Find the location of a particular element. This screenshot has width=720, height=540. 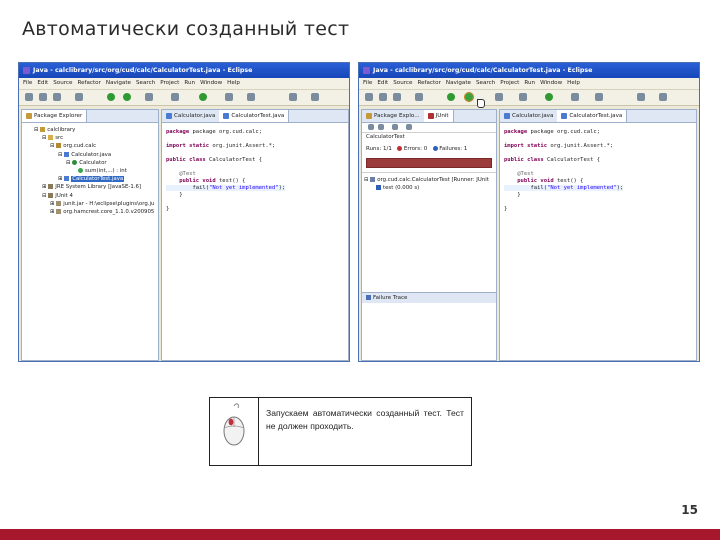

tab-junit: JUnit is located at coordinates (438, 116).